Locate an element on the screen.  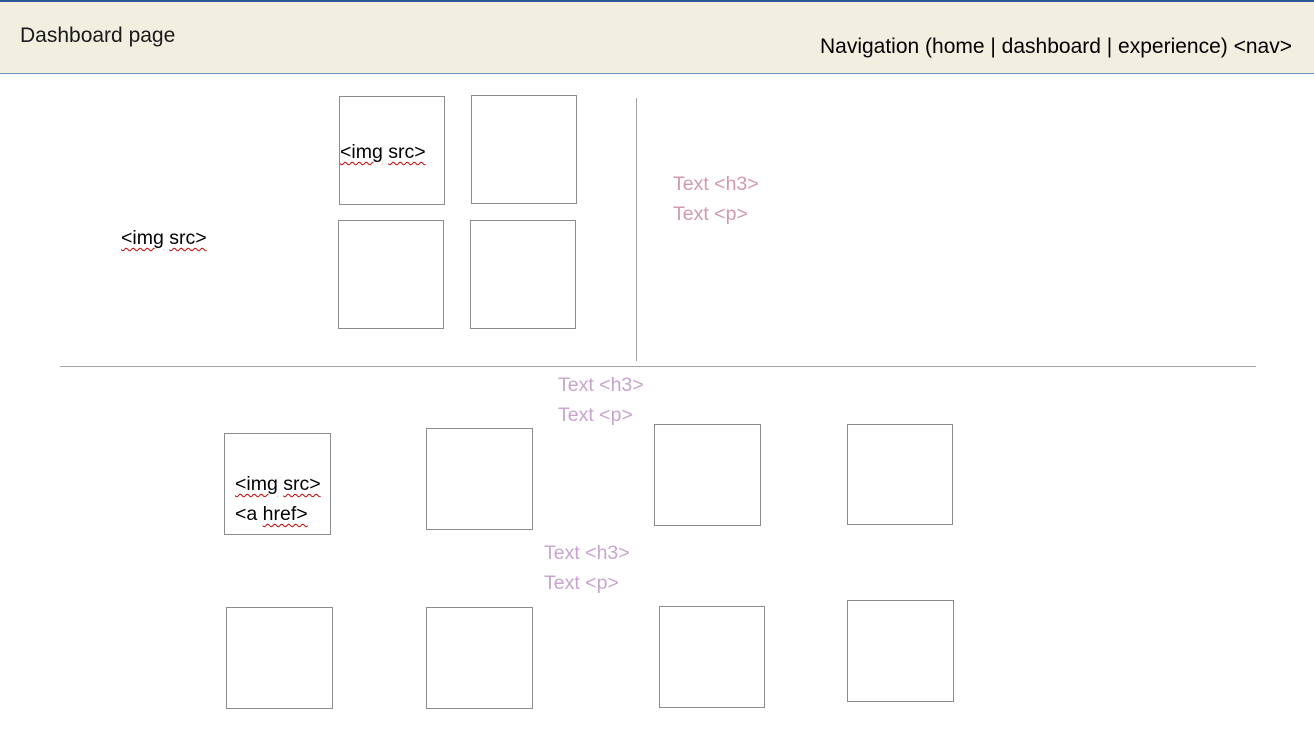
box-image-label: <img src> is located at coordinates (383, 152).